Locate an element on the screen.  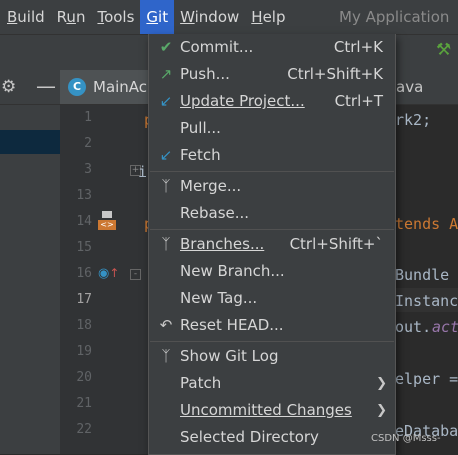
menu-item-branches: ᛉ Branches... Ctrl+Shift+` is located at coordinates (272, 244).